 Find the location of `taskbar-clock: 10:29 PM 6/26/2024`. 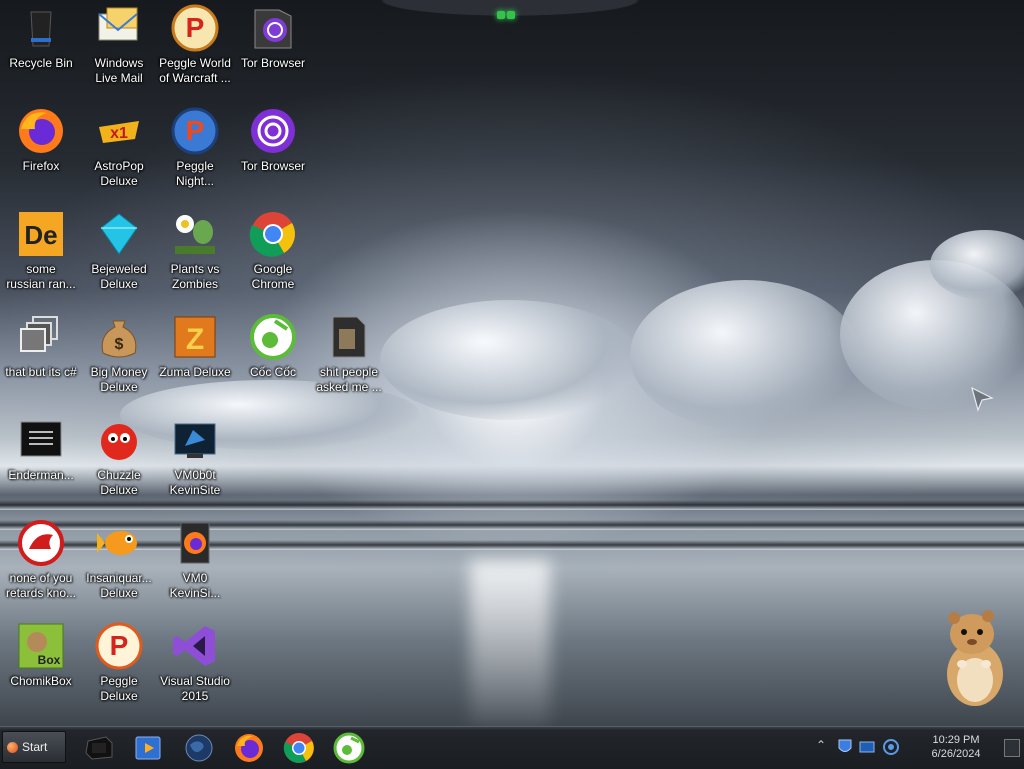

taskbar-clock: 10:29 PM 6/26/2024 is located at coordinates (956, 747).